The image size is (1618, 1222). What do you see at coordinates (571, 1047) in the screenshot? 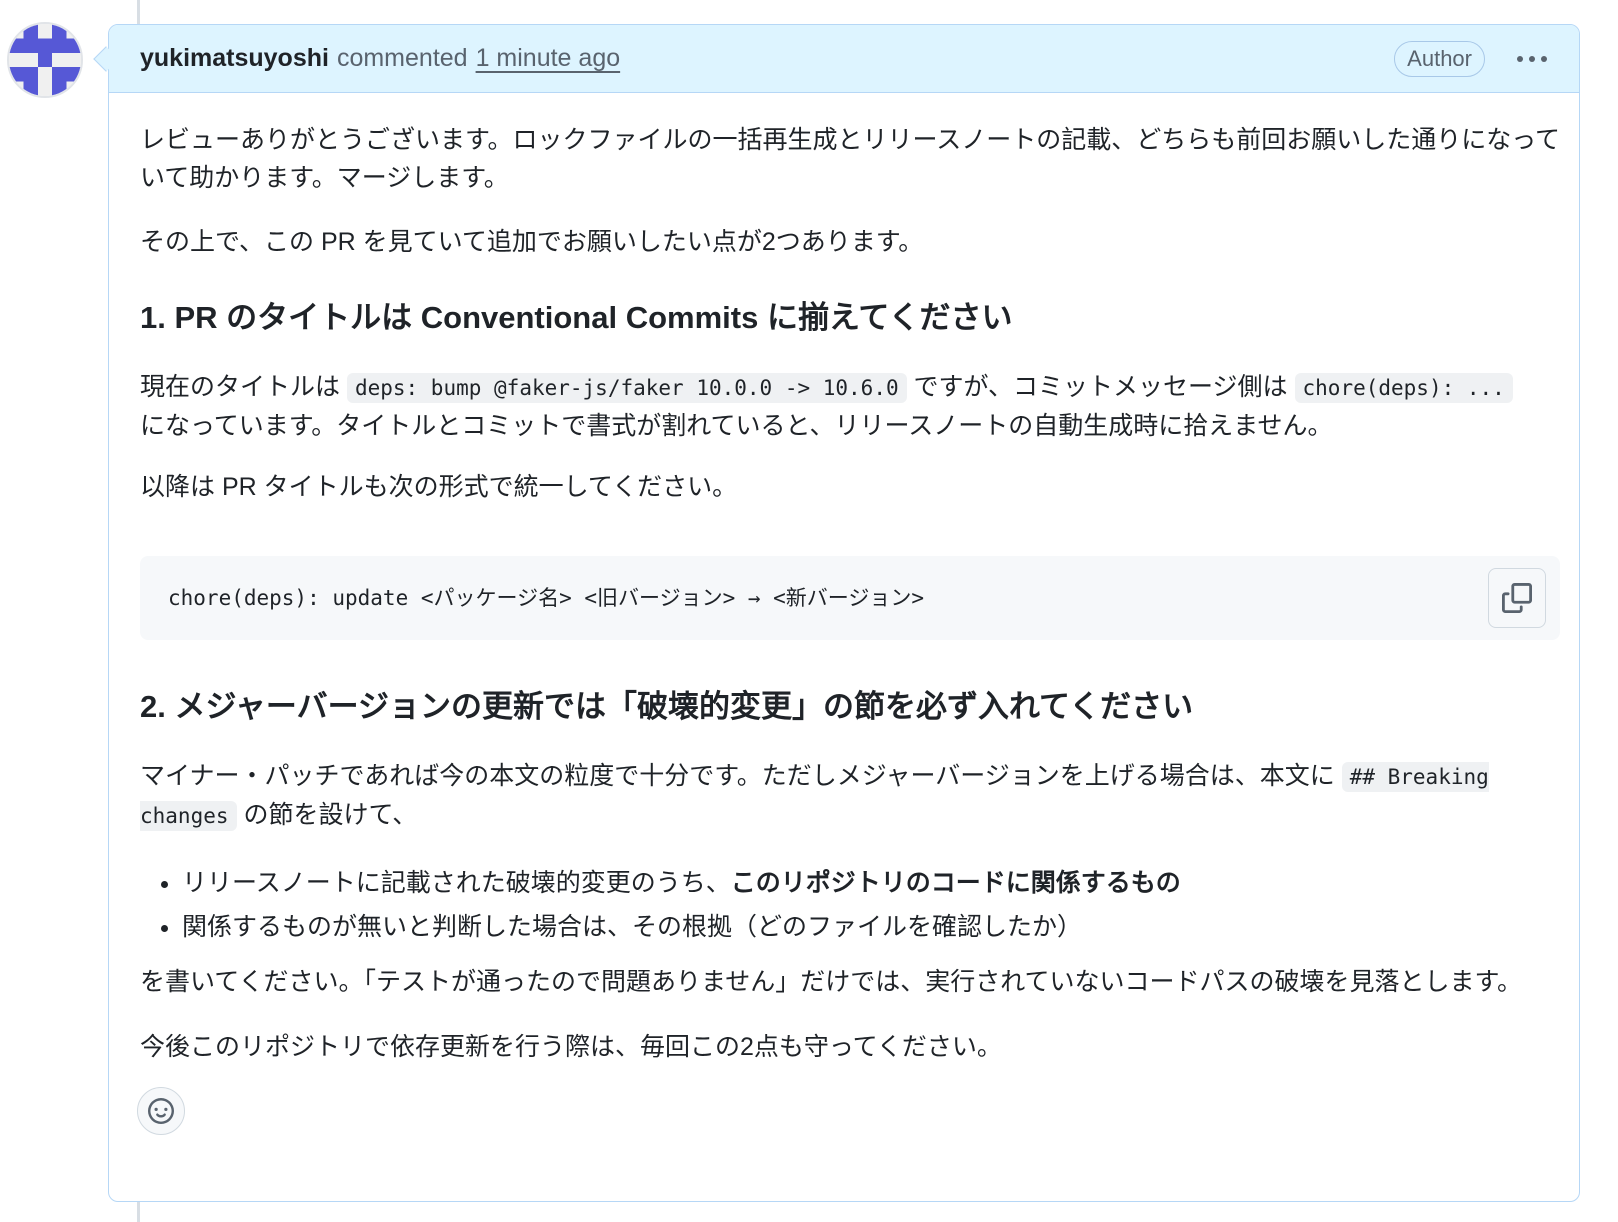
I see `paragraph: 今後このリポジトリで依存更新を行う際は、毎回この2点も守ってください。` at bounding box center [571, 1047].